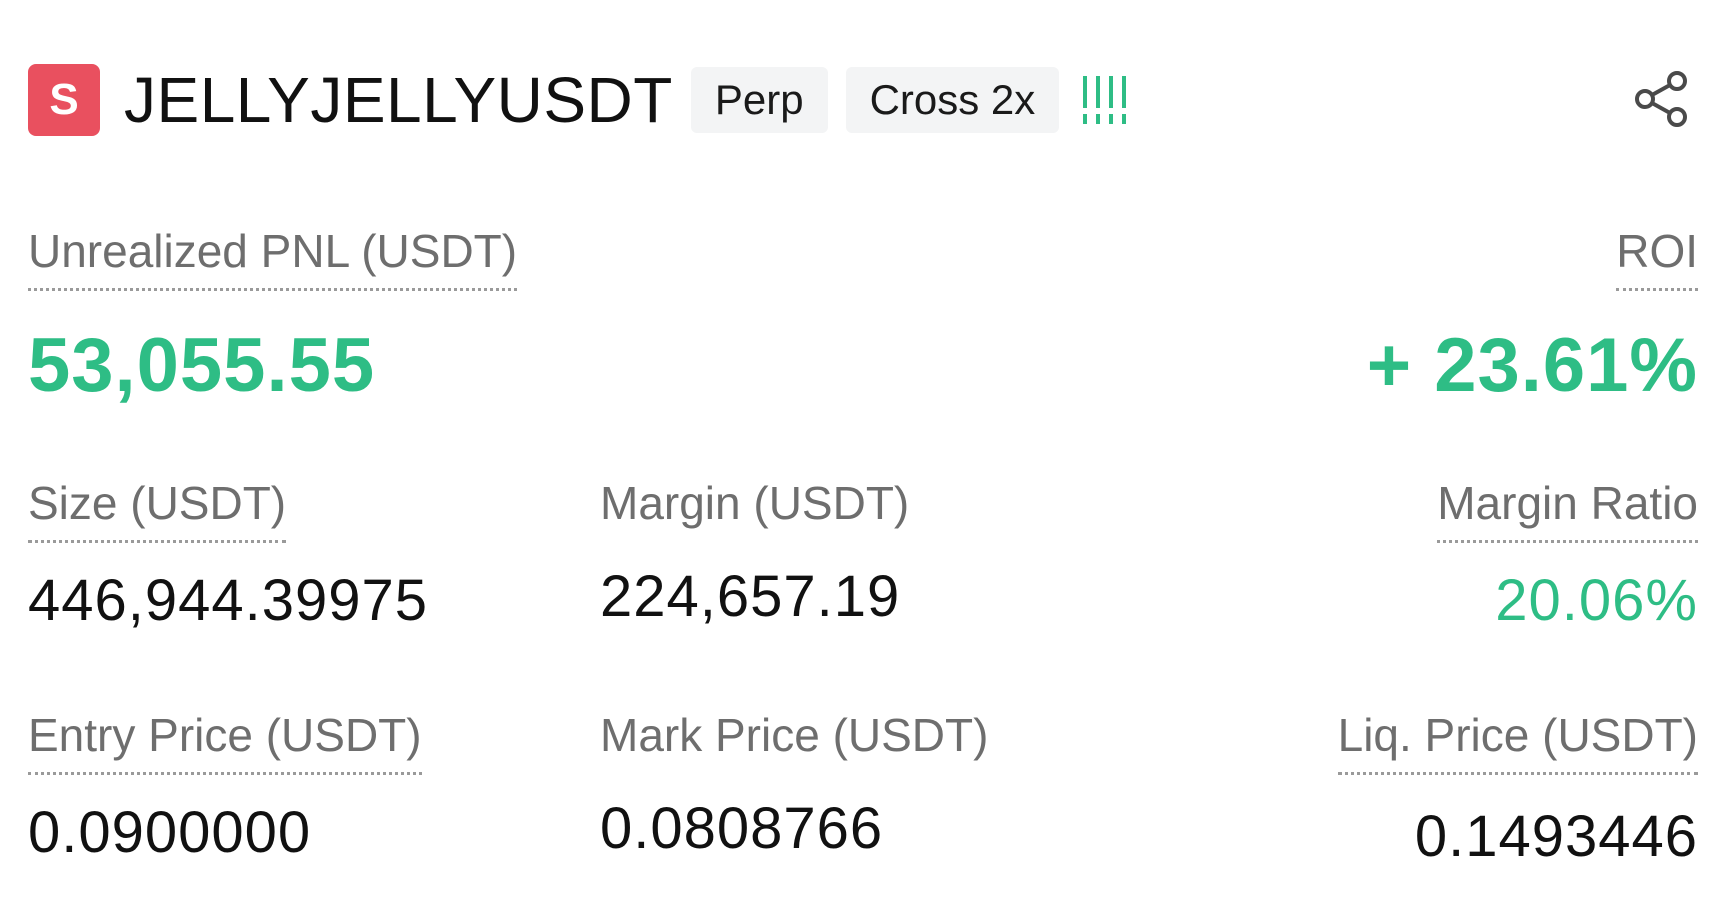 The height and width of the screenshot is (919, 1724). I want to click on margin-ratio-label: Margin Ratio, so click(1567, 511).